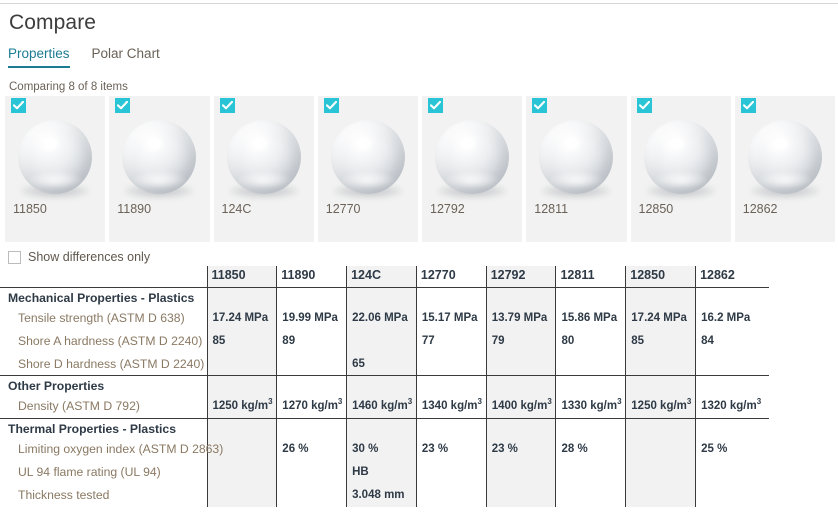 The image size is (838, 523). I want to click on property-group-title: Thermal Properties - Plastics, so click(103, 427).